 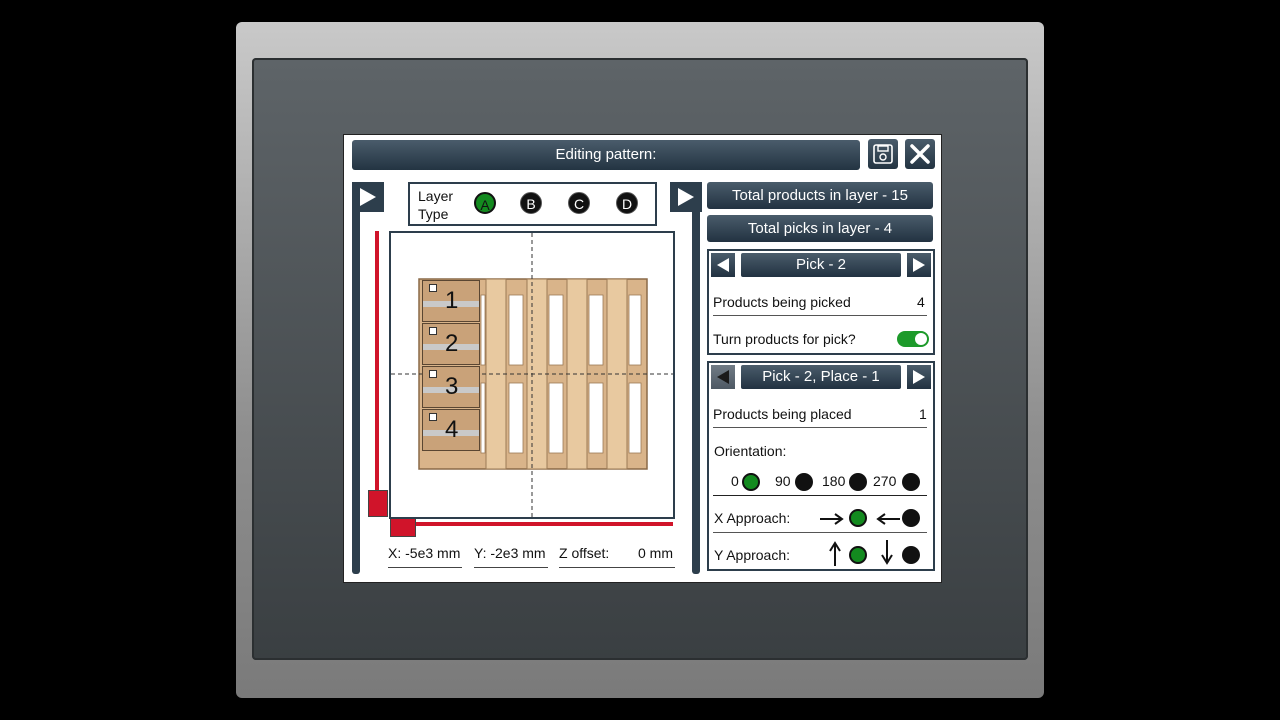 What do you see at coordinates (378, 503) in the screenshot?
I see `y-axis-handle` at bounding box center [378, 503].